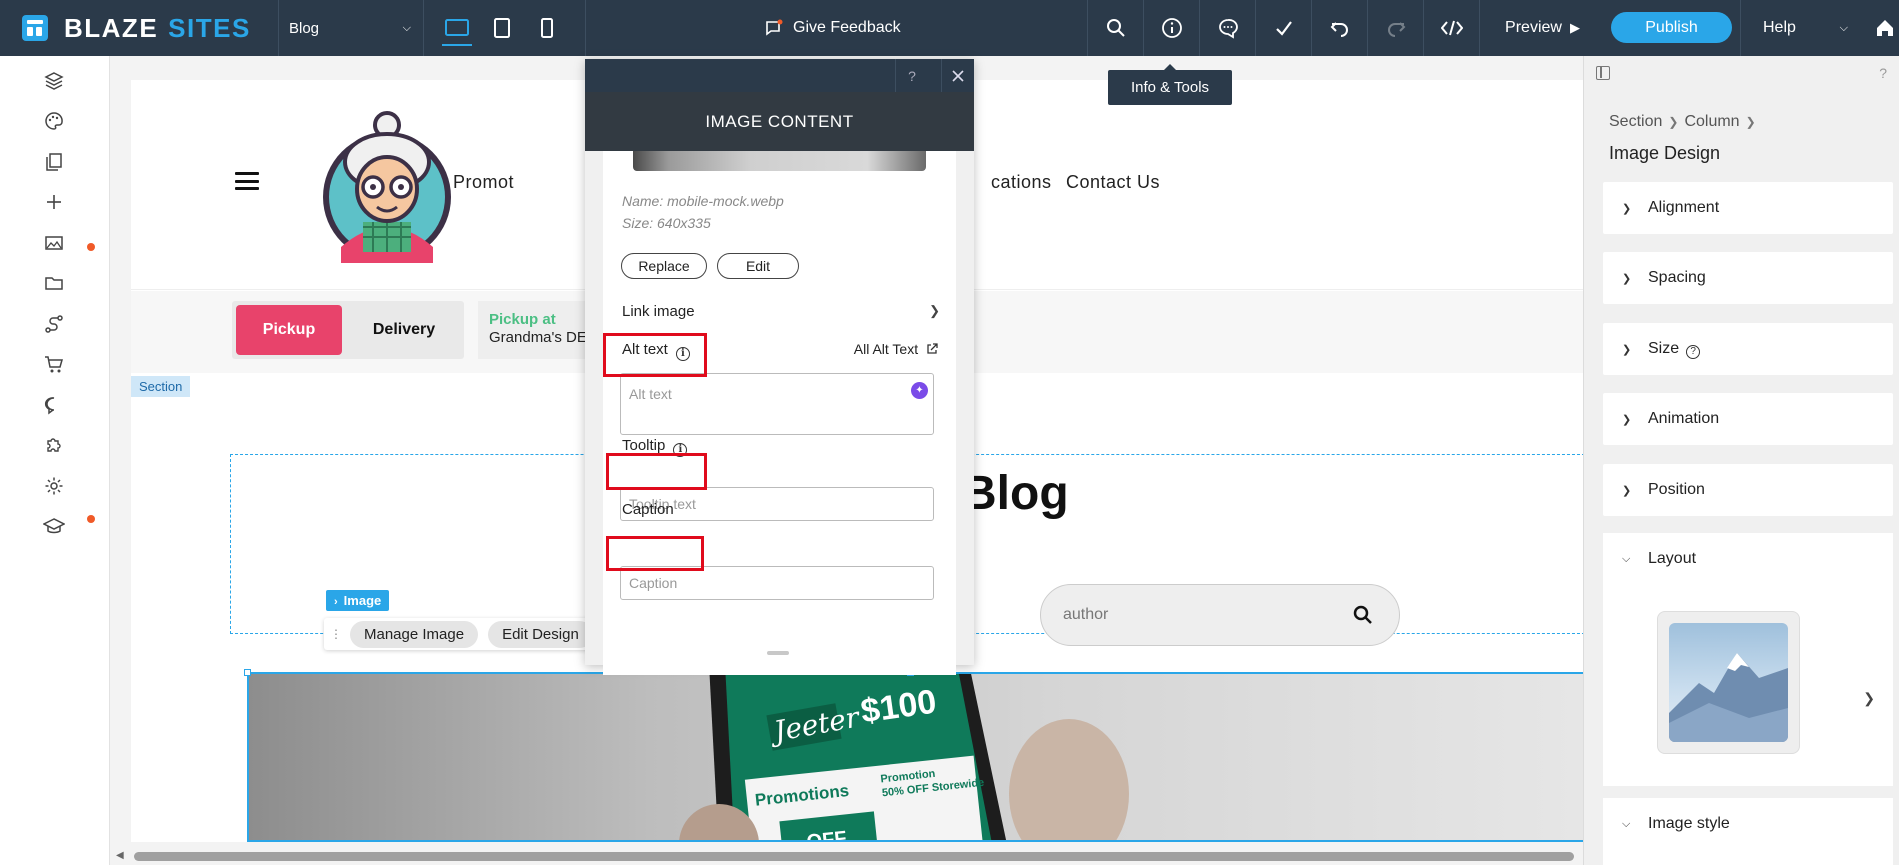 The image size is (1899, 865). Describe the element at coordinates (658, 311) in the screenshot. I see `link-image-row: Link image` at that location.